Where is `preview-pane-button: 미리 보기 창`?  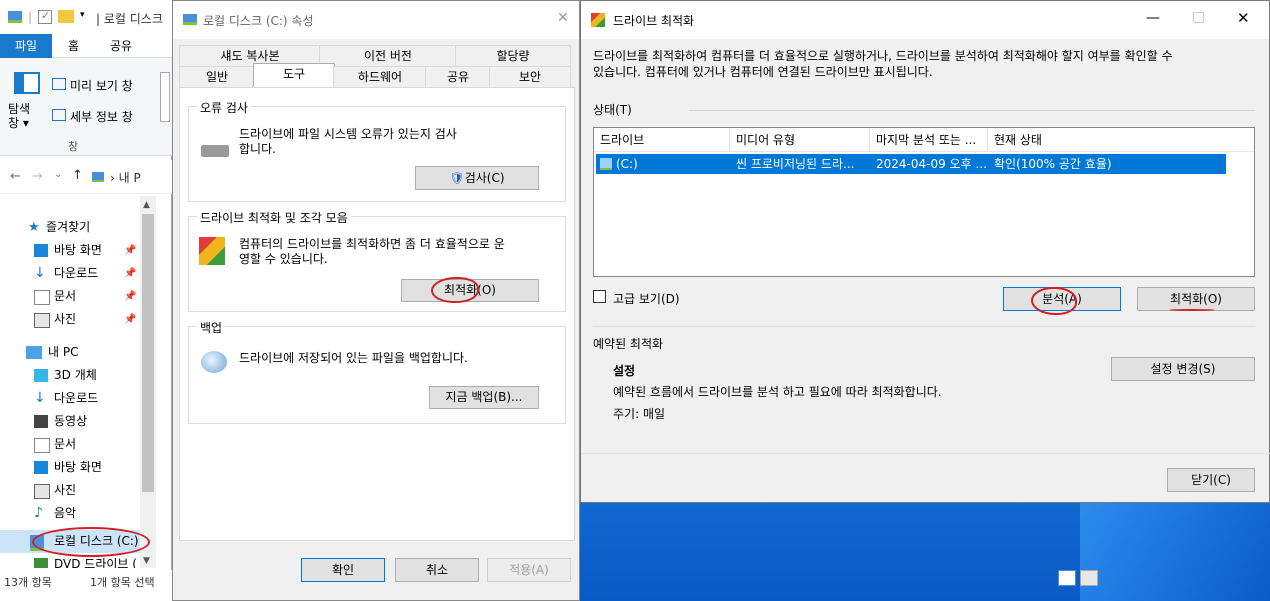 preview-pane-button: 미리 보기 창 is located at coordinates (101, 85).